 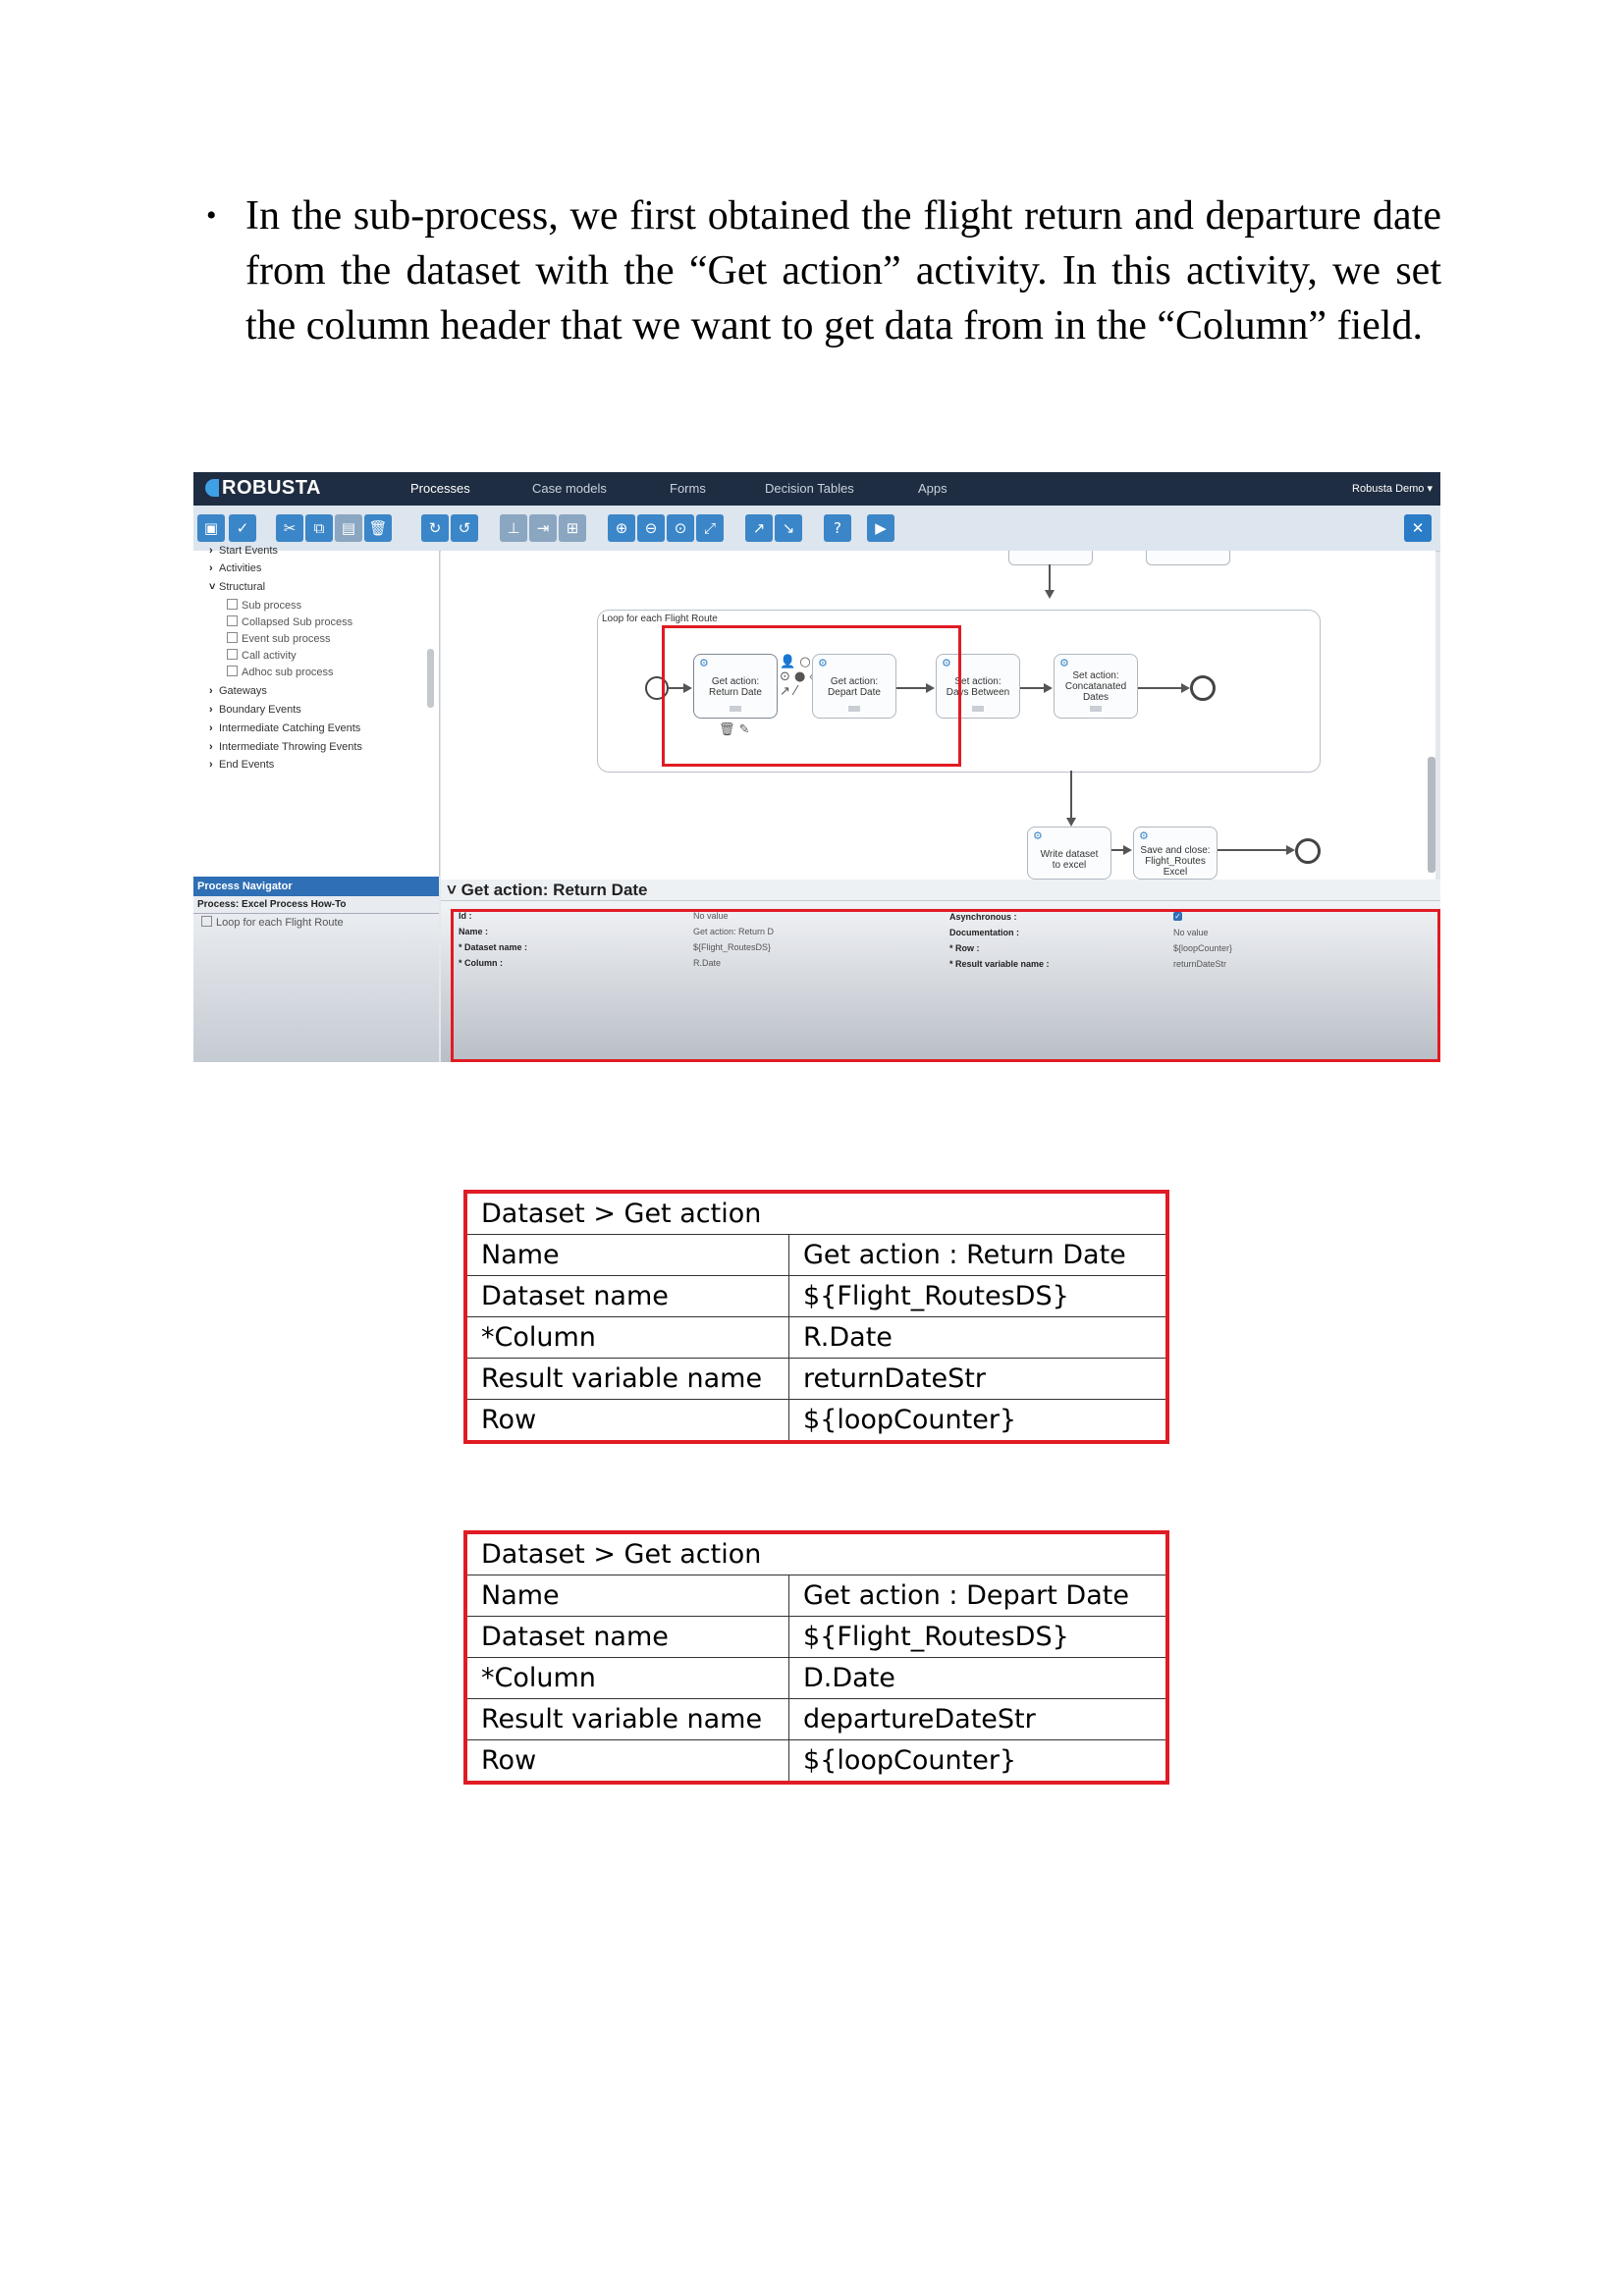 What do you see at coordinates (816, 1678) in the screenshot?
I see `table-row: *Column D.Date` at bounding box center [816, 1678].